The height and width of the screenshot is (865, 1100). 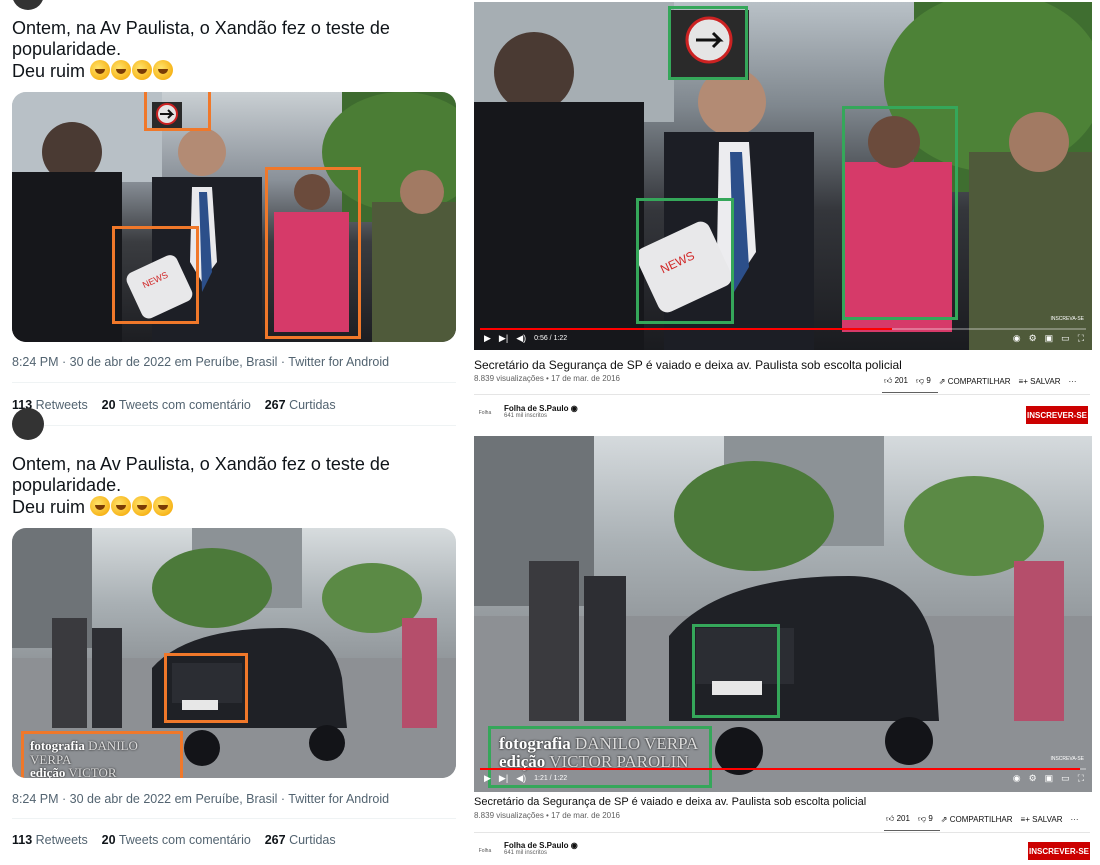 What do you see at coordinates (944, 819) in the screenshot?
I see `share-icon: ⇗` at bounding box center [944, 819].